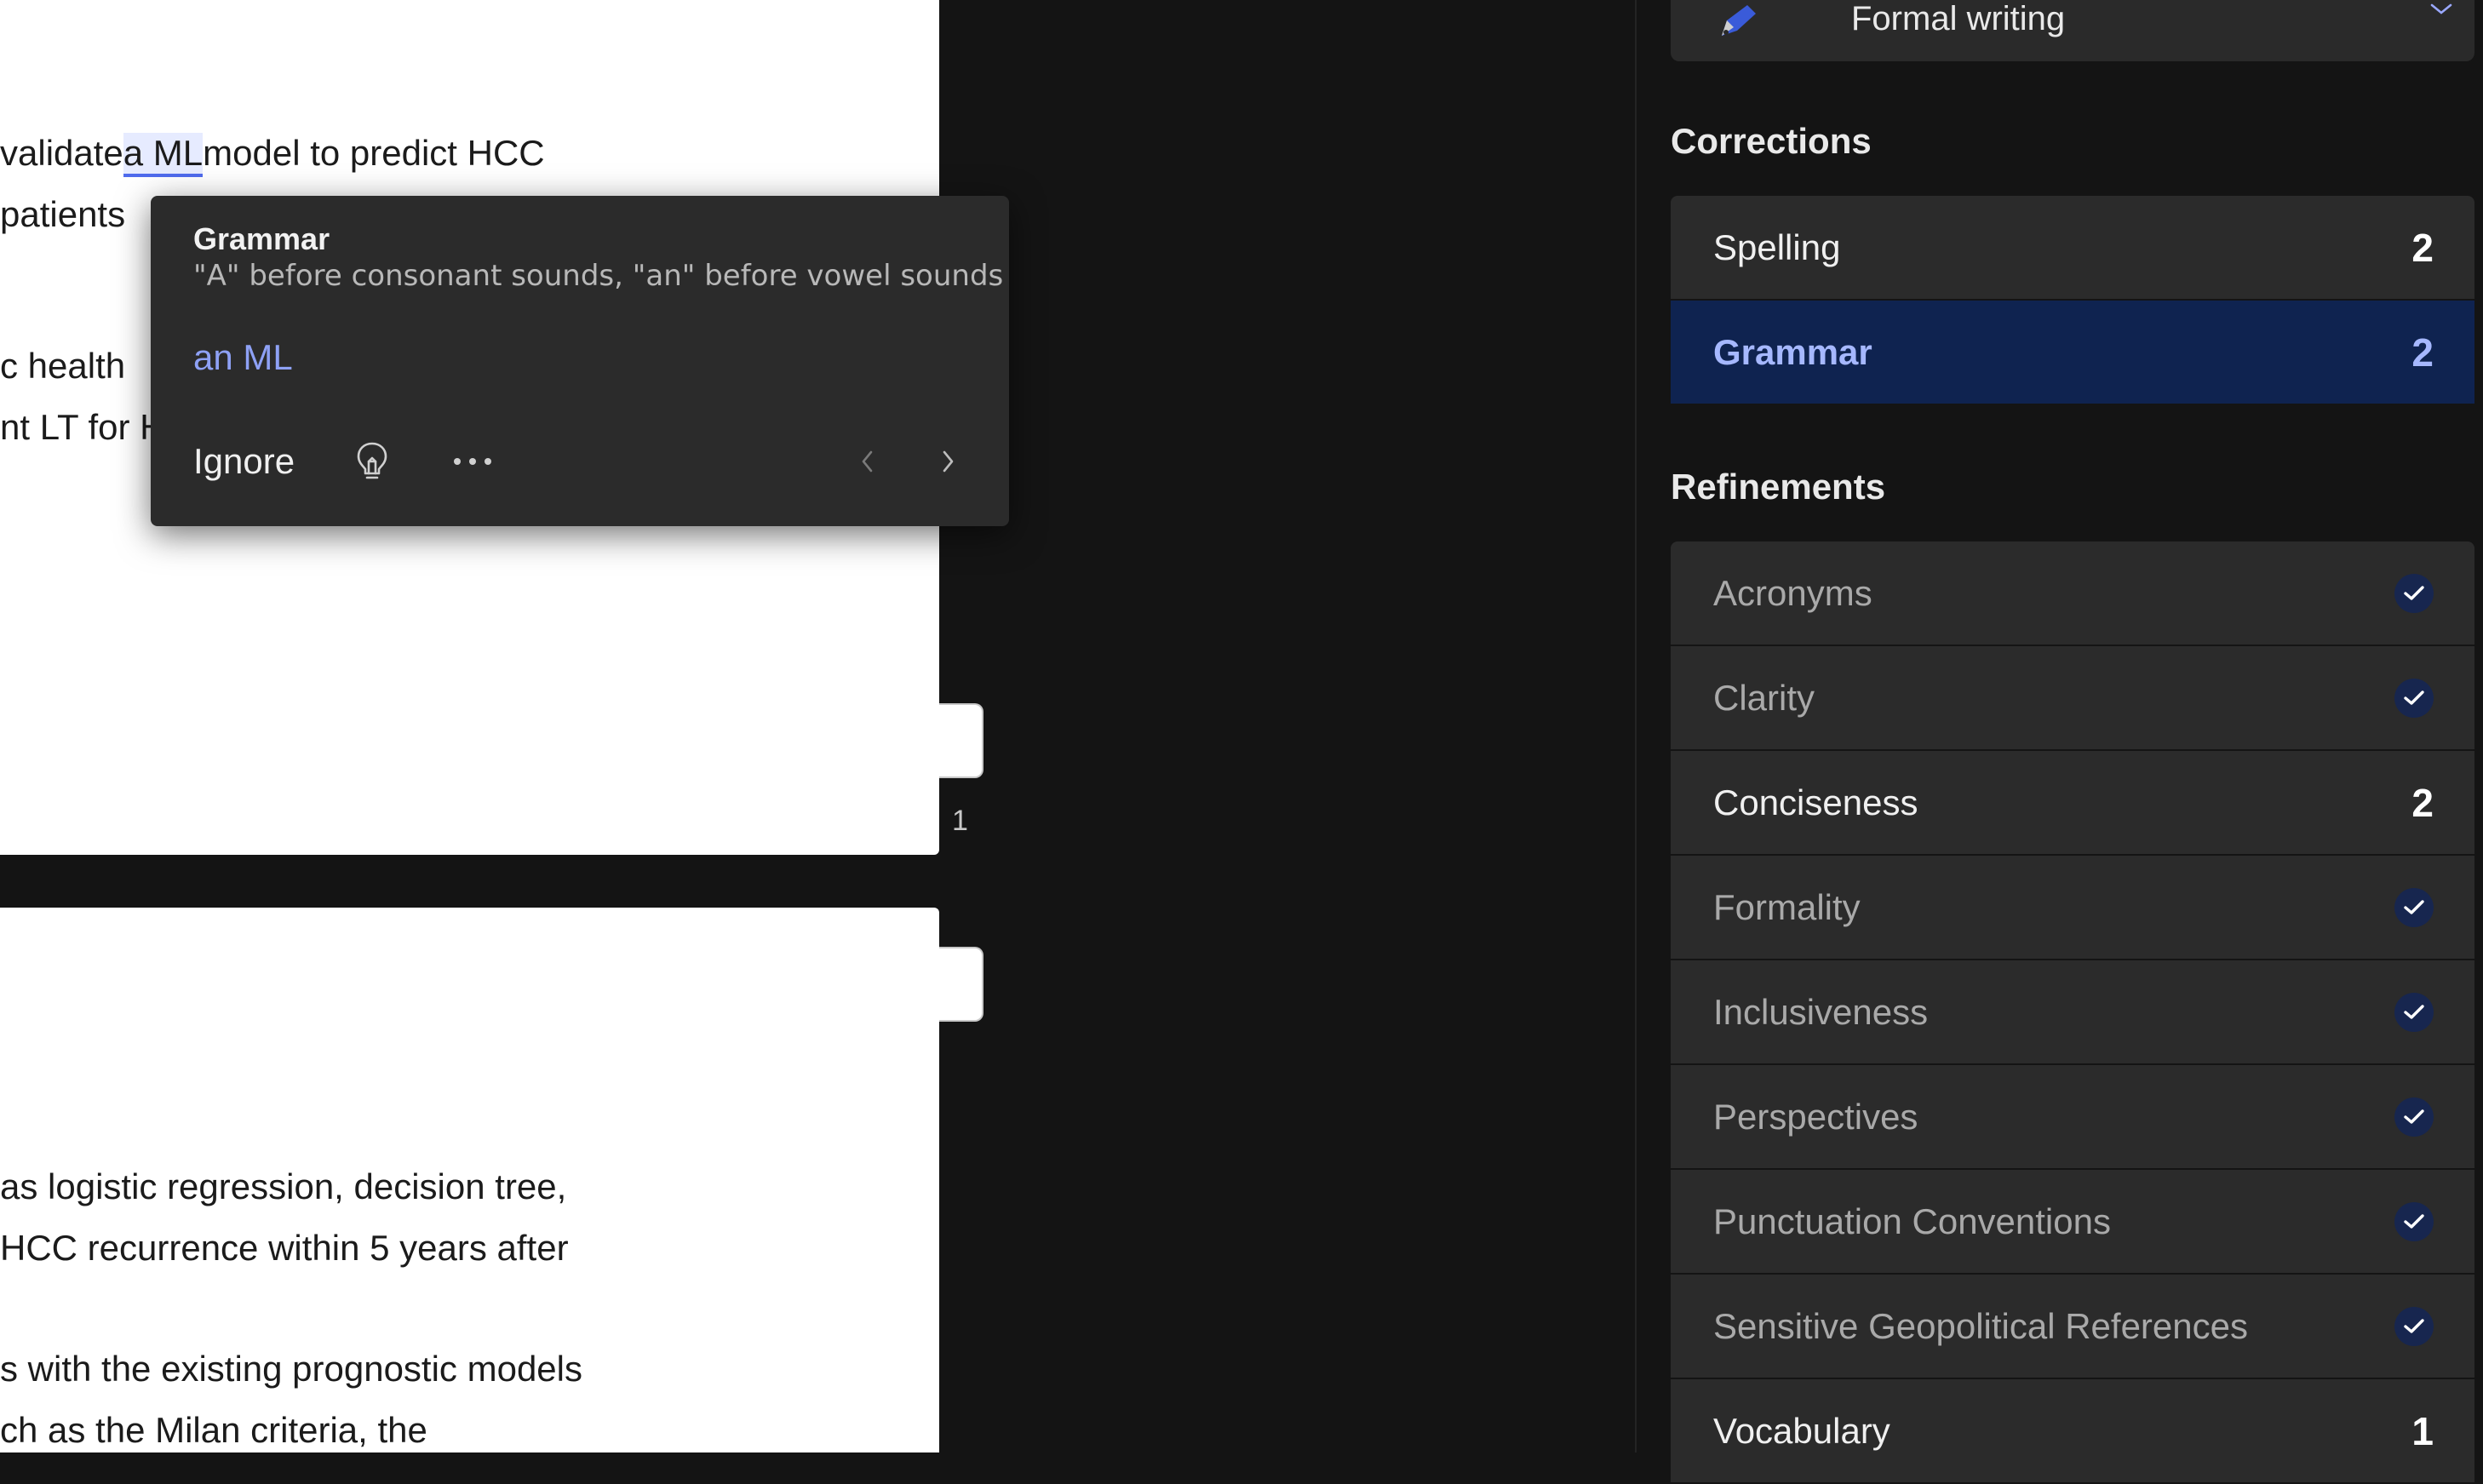  What do you see at coordinates (1816, 802) in the screenshot?
I see `refinement-label: Conciseness` at bounding box center [1816, 802].